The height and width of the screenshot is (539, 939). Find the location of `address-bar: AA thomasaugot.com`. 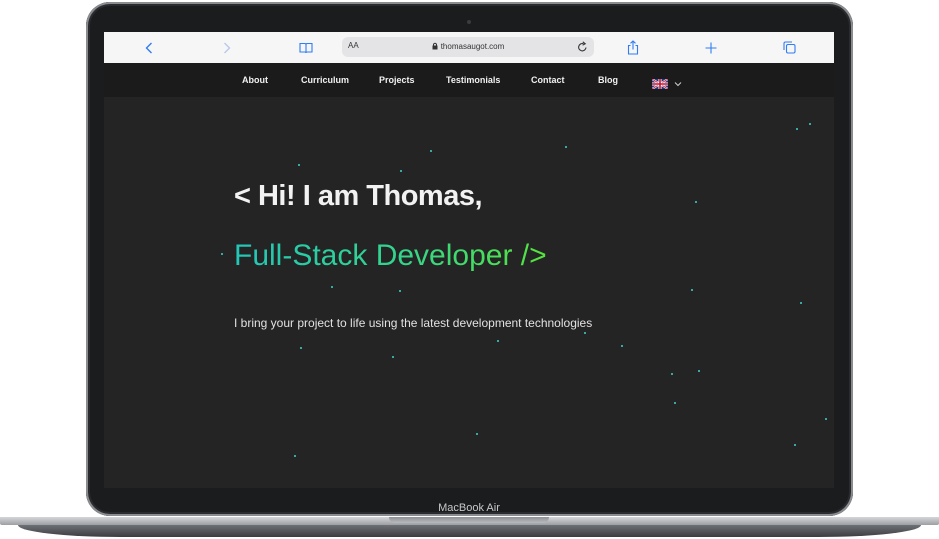

address-bar: AA thomasaugot.com is located at coordinates (468, 47).